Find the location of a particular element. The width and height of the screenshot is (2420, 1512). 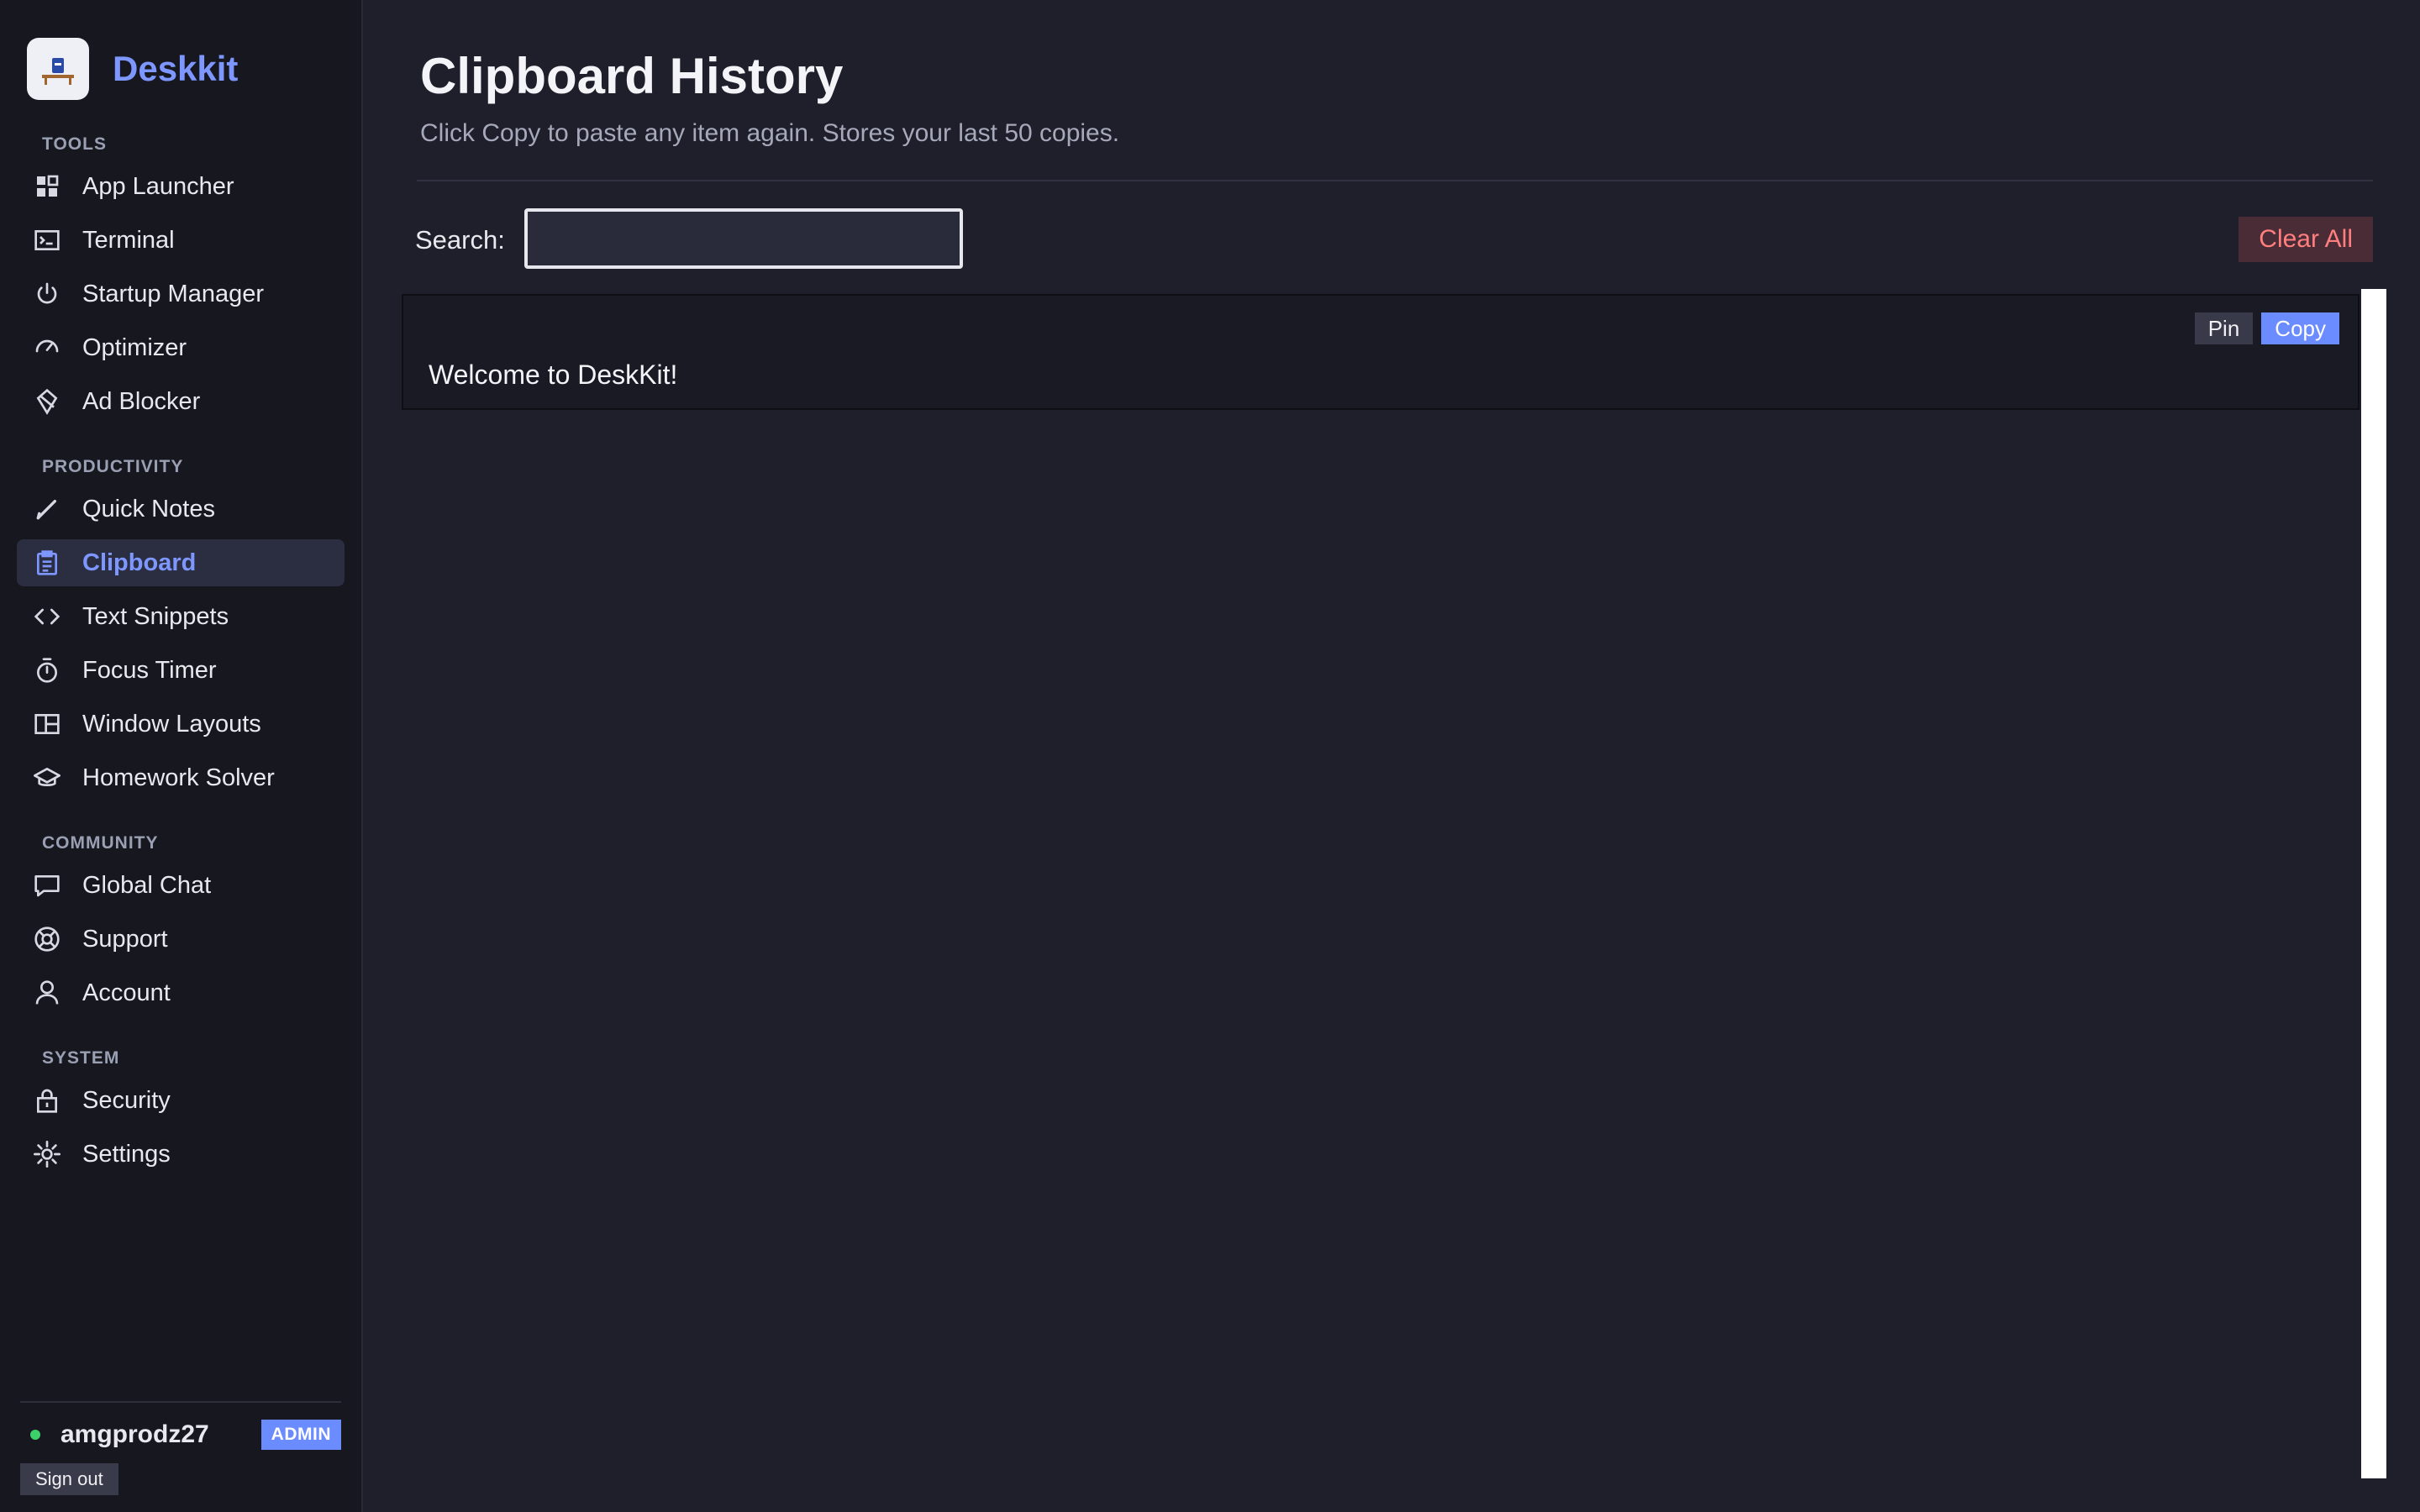

sidebar-item-label: Global Chat is located at coordinates (147, 885).